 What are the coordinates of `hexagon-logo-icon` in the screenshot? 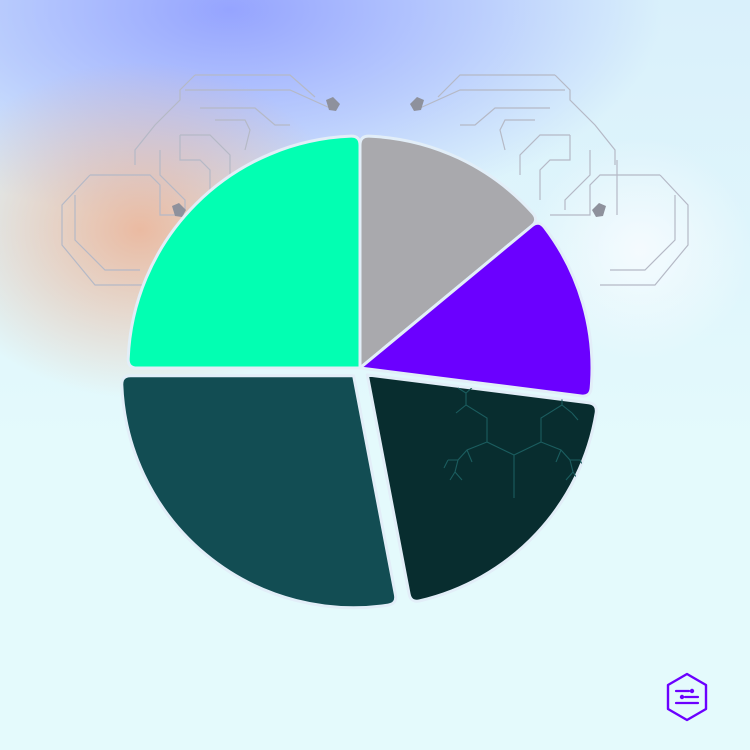 It's located at (687, 697).